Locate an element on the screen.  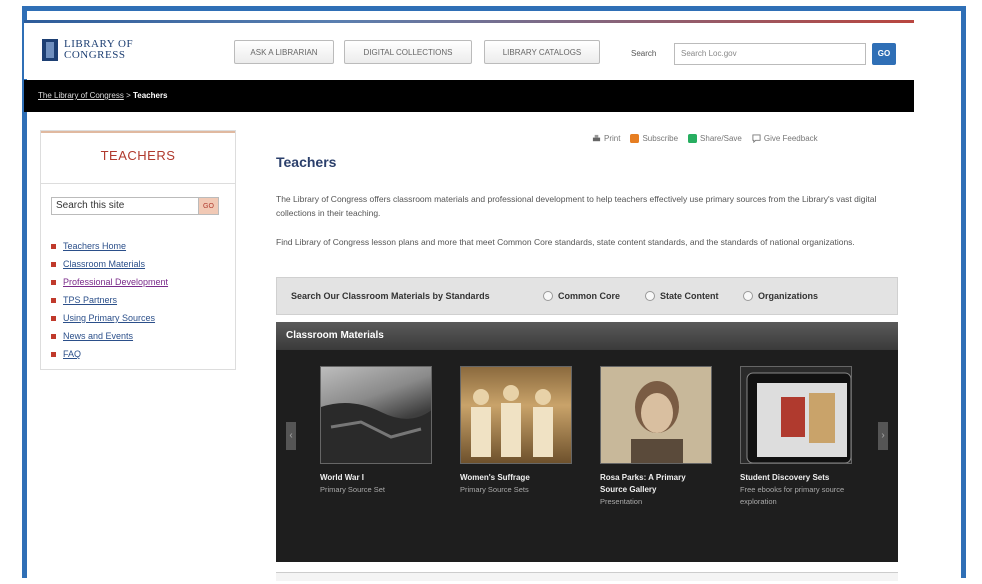
sidebar-search-go-button: GO is located at coordinates (209, 206).